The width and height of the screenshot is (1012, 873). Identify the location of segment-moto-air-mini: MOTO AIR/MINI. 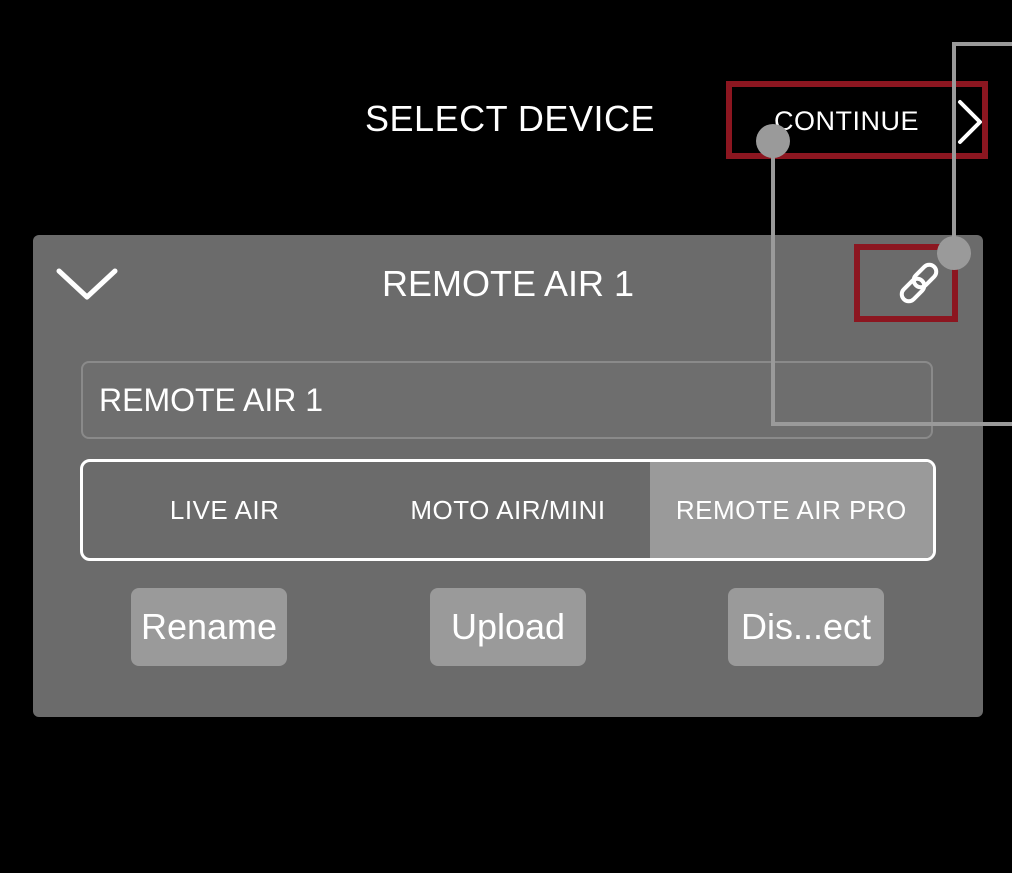
(507, 510).